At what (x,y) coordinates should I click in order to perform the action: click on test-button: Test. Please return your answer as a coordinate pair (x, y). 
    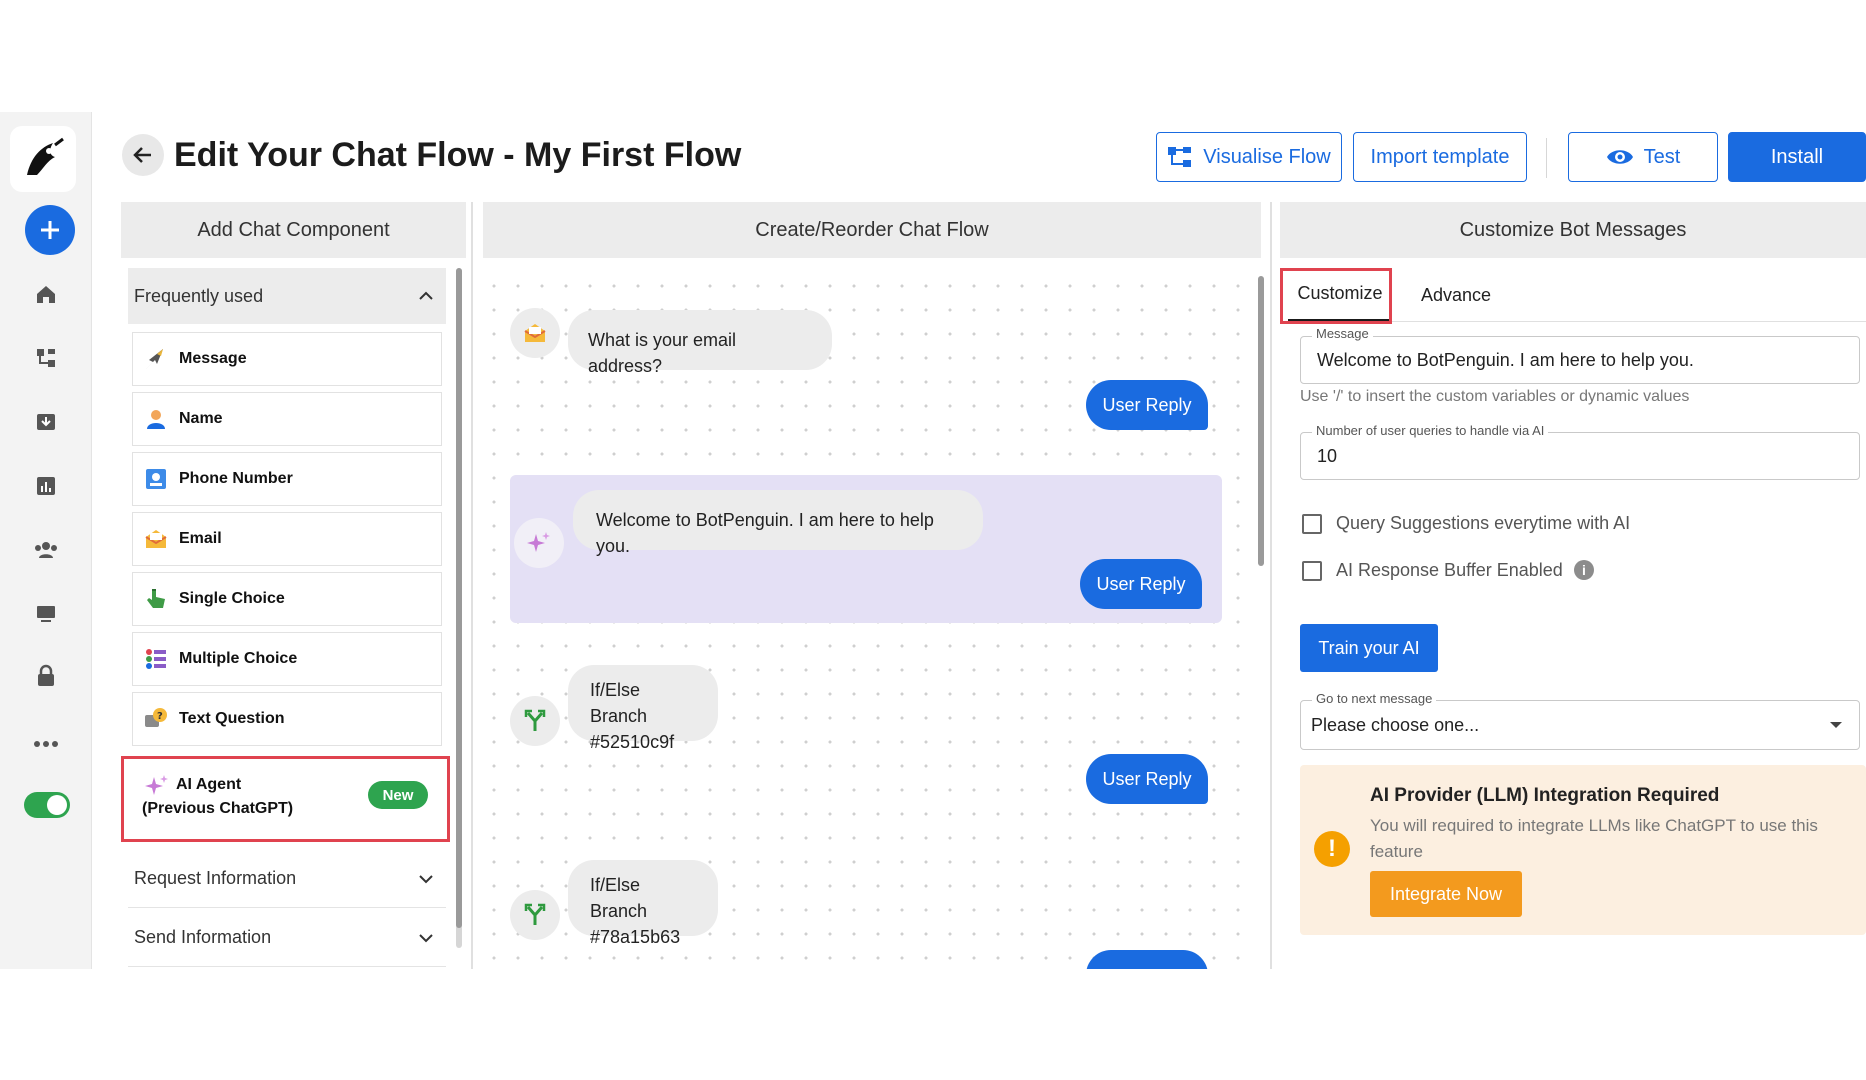
    Looking at the image, I should click on (1643, 157).